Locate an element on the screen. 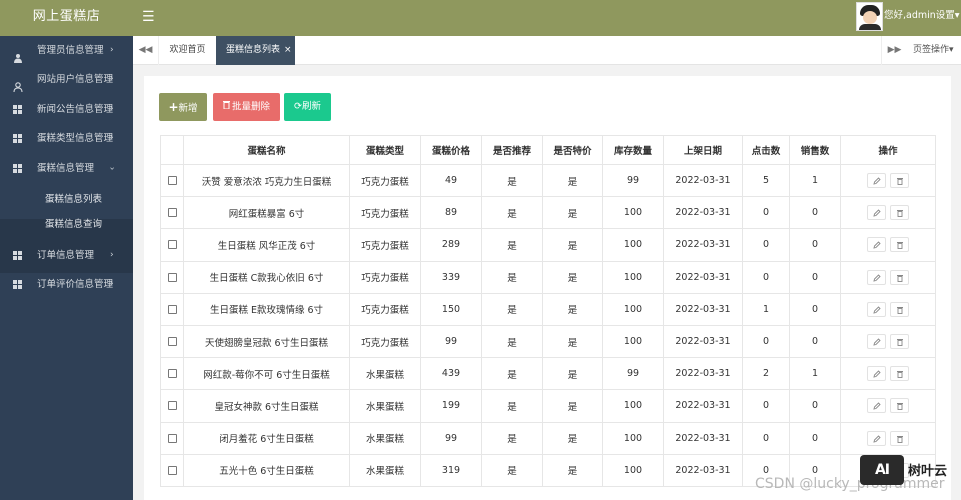 This screenshot has width=961, height=500. add-button-label: 新增 is located at coordinates (188, 108).